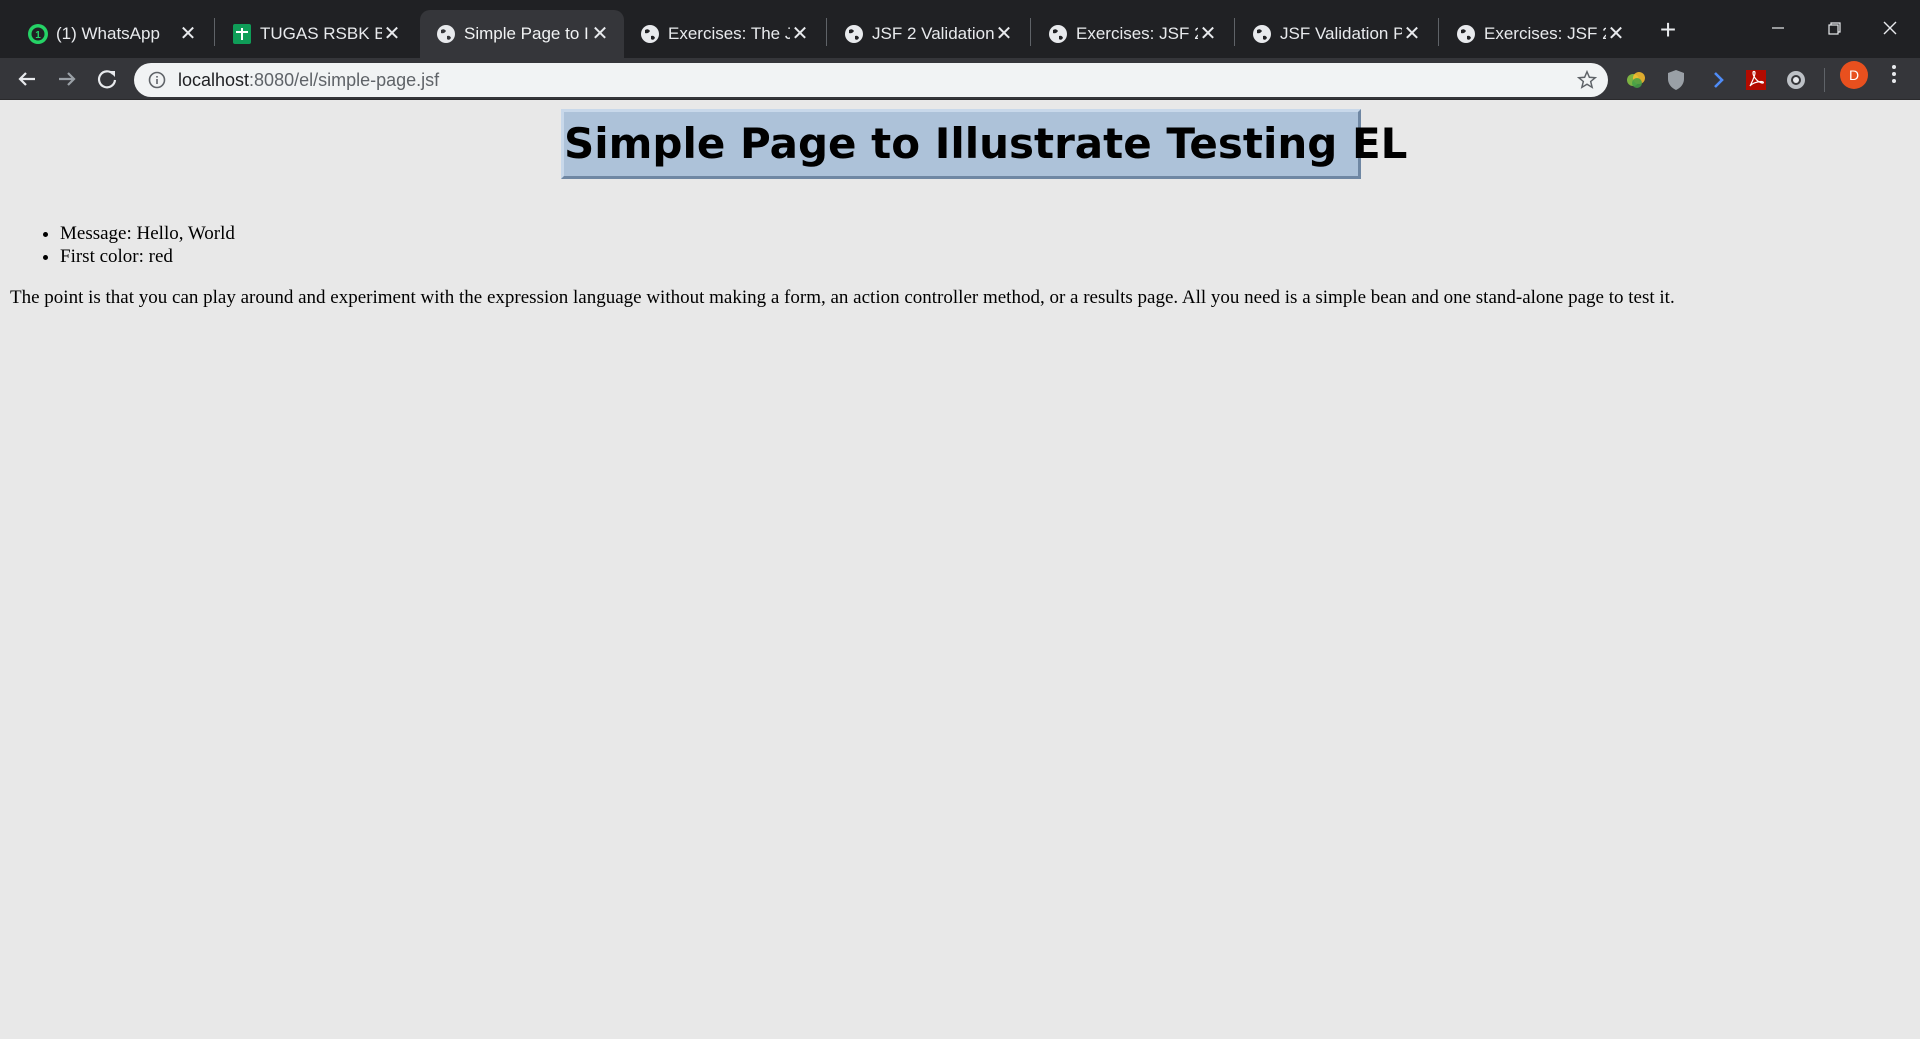 The image size is (1920, 1039). I want to click on url-path: :8080/el/simple-page.jsf, so click(344, 80).